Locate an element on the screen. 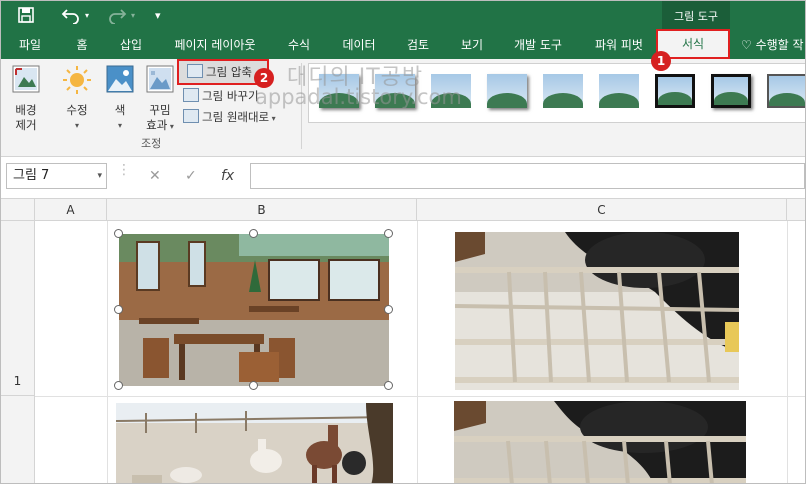  formula-bar: 그림 7 ▾ ⋮ ✕ ✓ fx is located at coordinates (403, 178).